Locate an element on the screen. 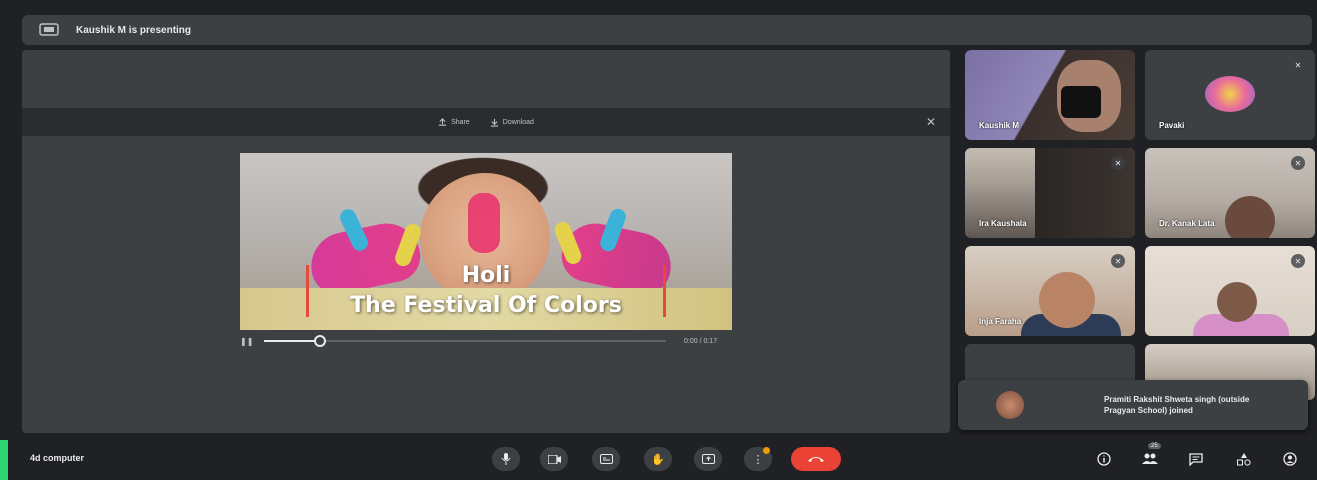 The height and width of the screenshot is (480, 1317). seek-thumb is located at coordinates (320, 341).